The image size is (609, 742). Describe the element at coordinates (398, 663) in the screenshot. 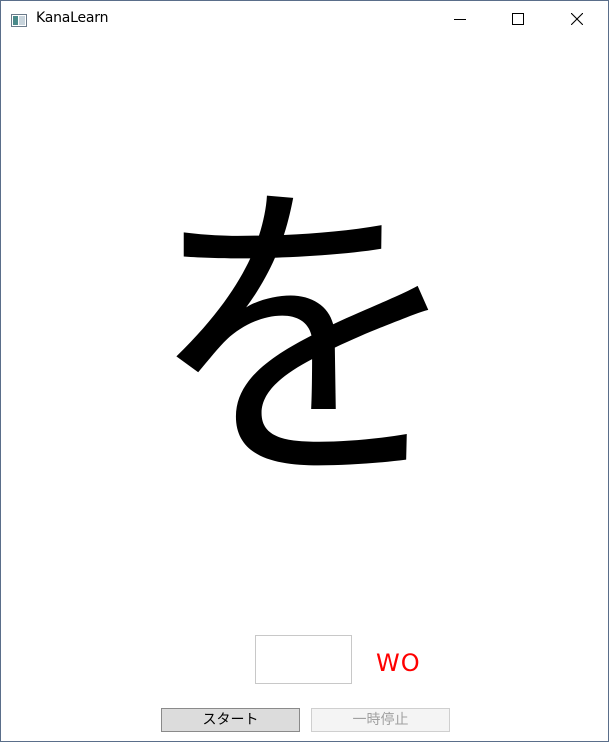

I see `romaji-hint: WO` at that location.